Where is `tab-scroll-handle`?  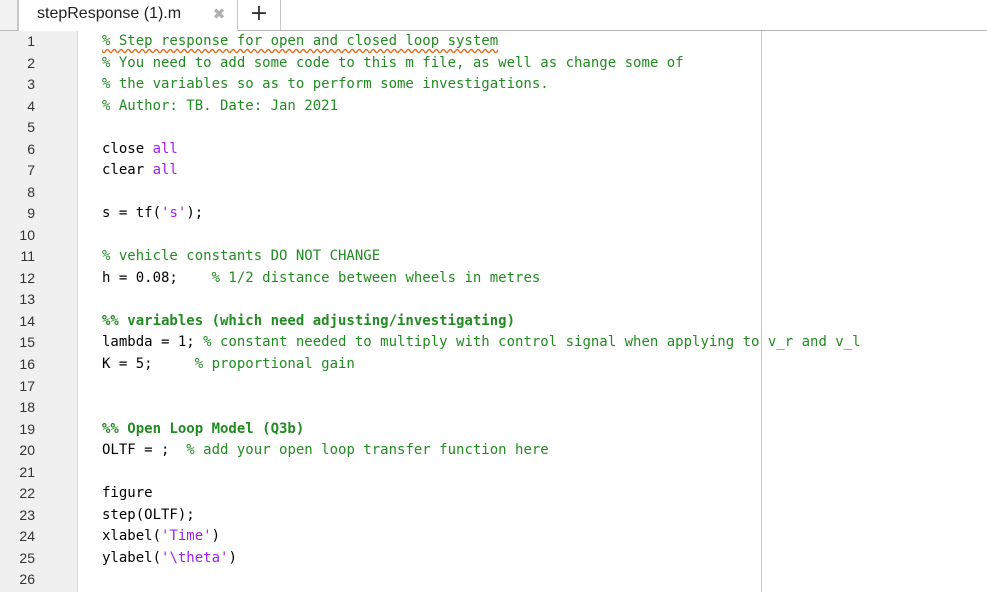 tab-scroll-handle is located at coordinates (9, 15).